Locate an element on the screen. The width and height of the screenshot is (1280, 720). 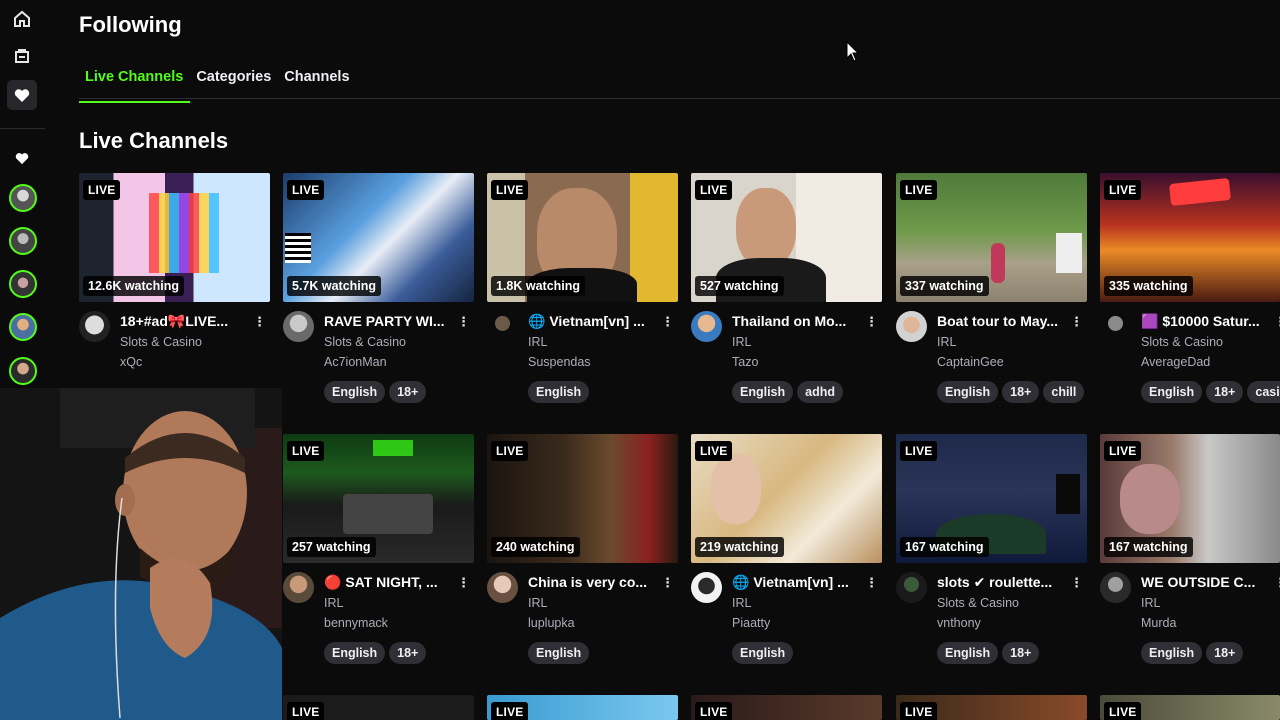
stream-thumbnail: LIVE 527 watching is located at coordinates (786, 237).